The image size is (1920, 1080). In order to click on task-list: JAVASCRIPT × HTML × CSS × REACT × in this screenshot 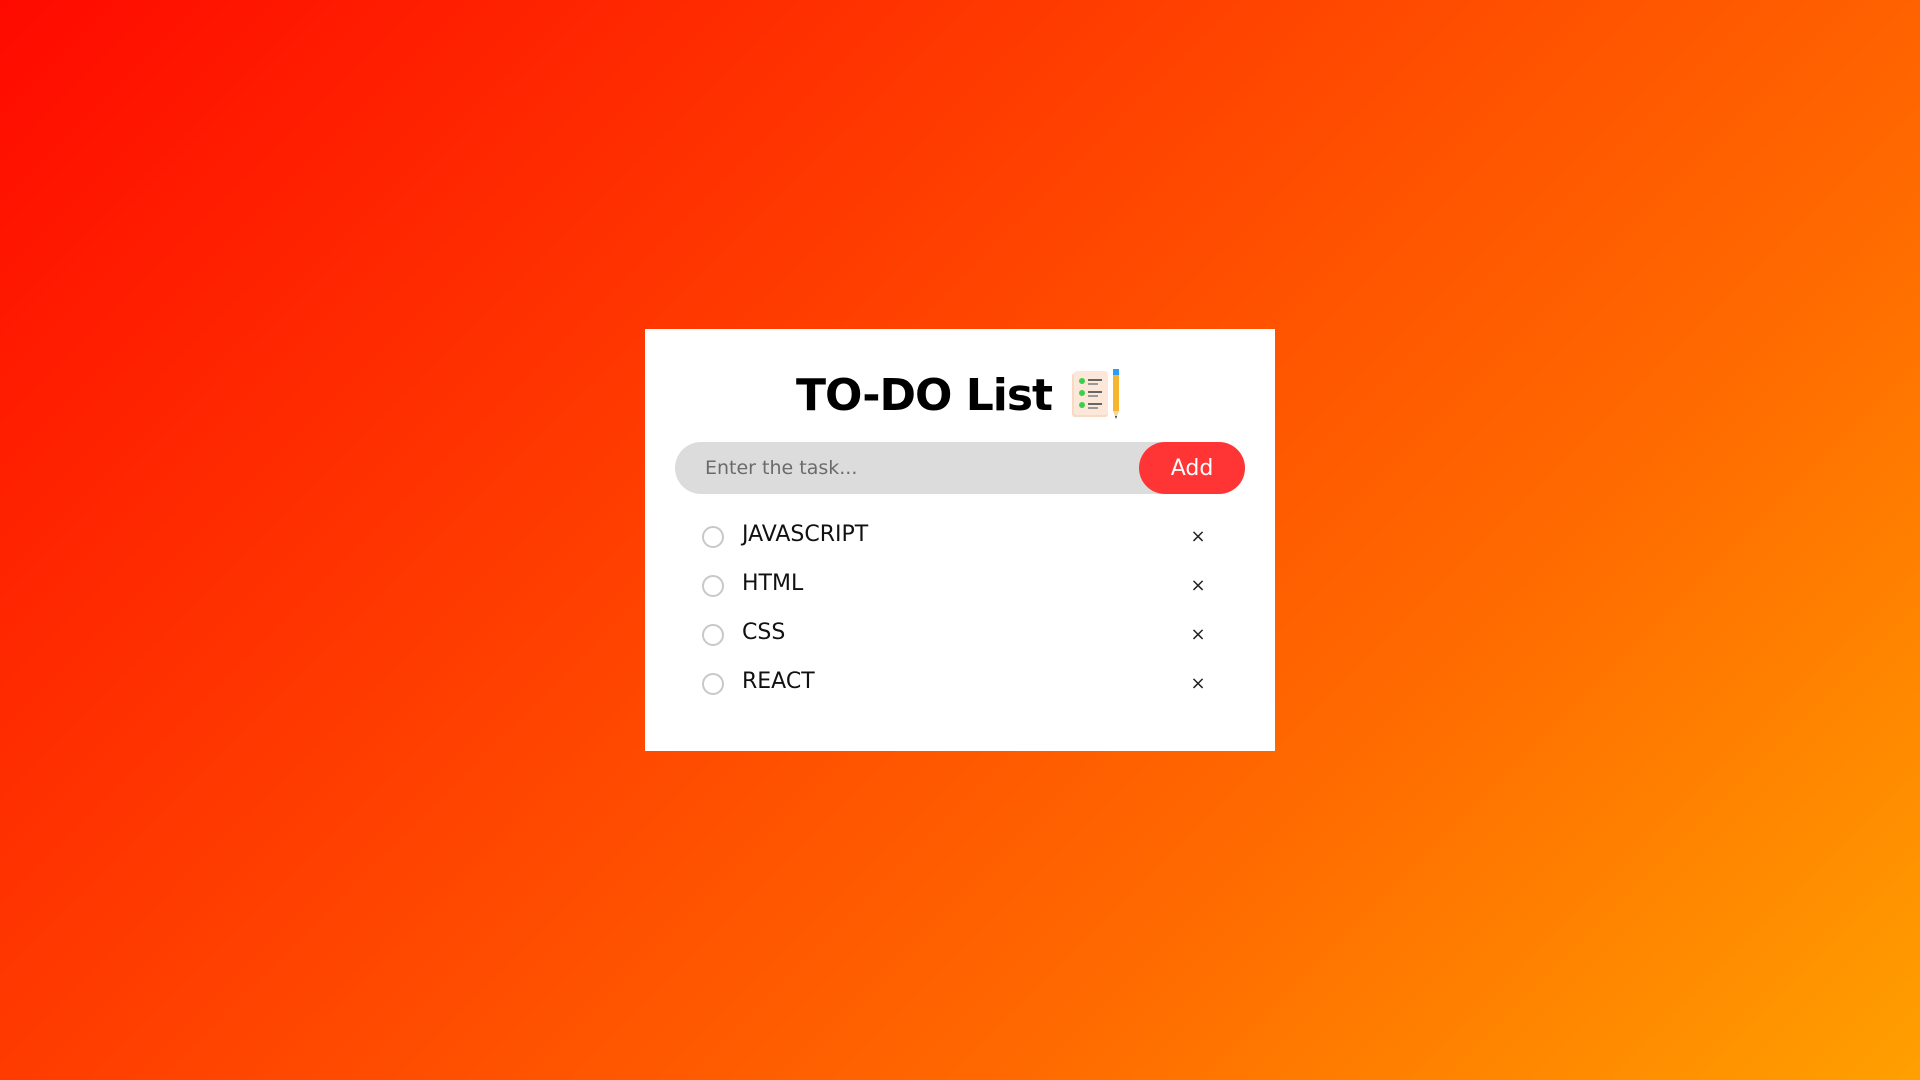, I will do `click(960, 612)`.